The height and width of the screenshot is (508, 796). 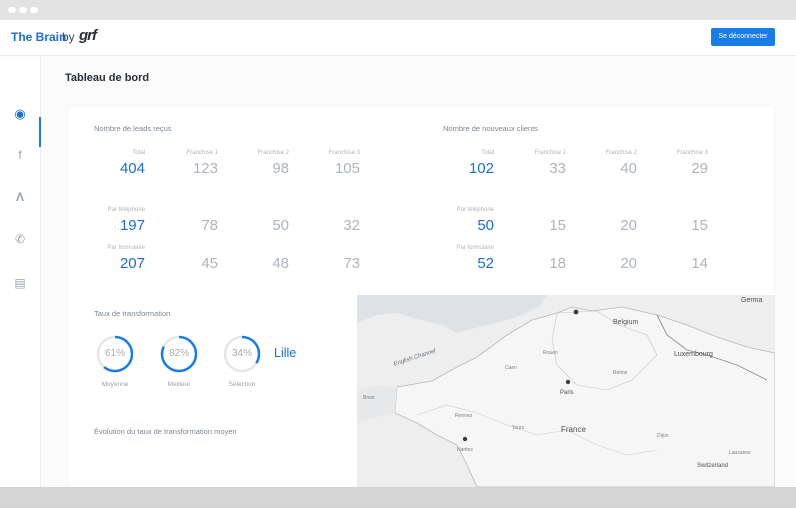 I want to click on leads-col-f3: Franchise 3, so click(x=344, y=153).